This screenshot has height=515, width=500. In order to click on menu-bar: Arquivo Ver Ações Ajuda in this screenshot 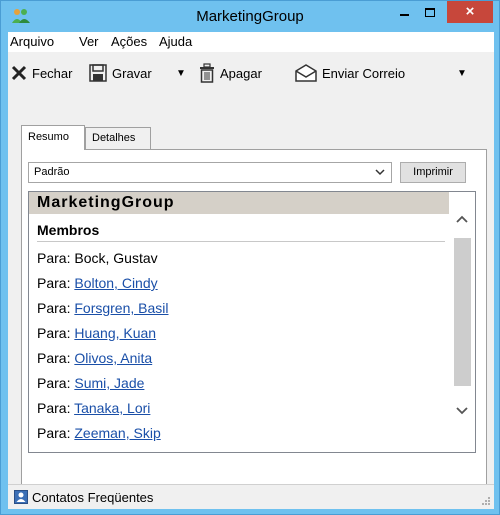, I will do `click(251, 42)`.